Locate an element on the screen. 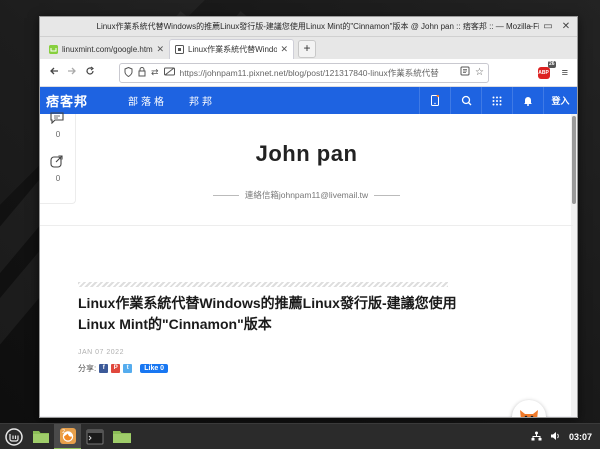 This screenshot has width=600, height=449. new-tab-button: + is located at coordinates (307, 49).